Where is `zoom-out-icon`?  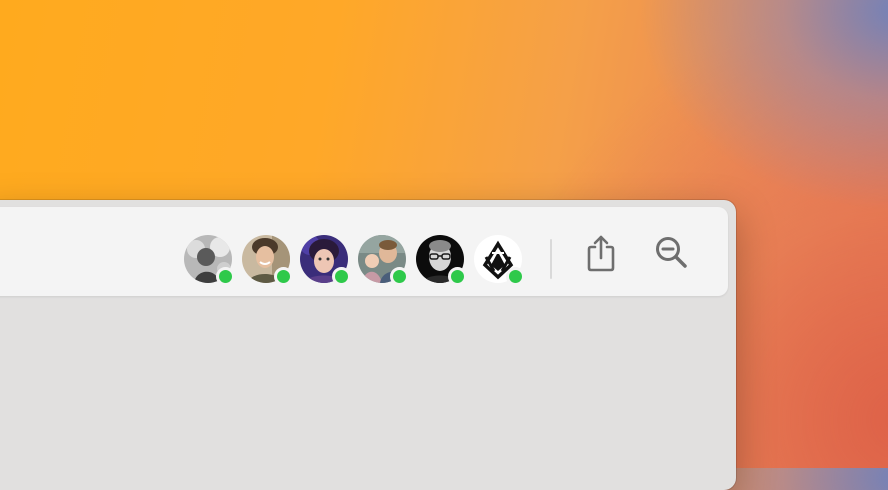 zoom-out-icon is located at coordinates (672, 255).